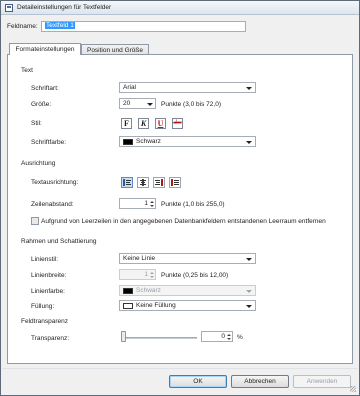  What do you see at coordinates (64, 7) in the screenshot?
I see `window-title: Detaileinstellungen für Textfelder` at bounding box center [64, 7].